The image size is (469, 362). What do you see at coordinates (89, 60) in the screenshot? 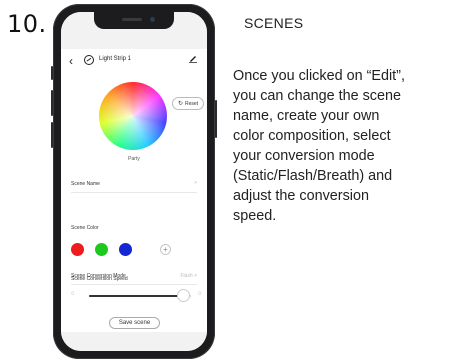
I see `light-strip-icon` at bounding box center [89, 60].